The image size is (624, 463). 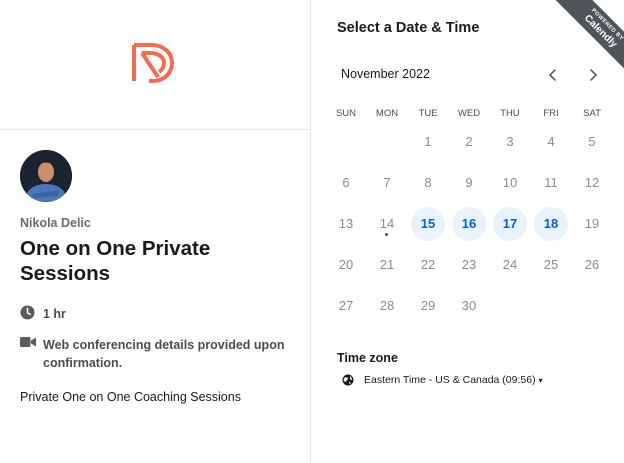 What do you see at coordinates (469, 264) in the screenshot?
I see `calendar-day: 23` at bounding box center [469, 264].